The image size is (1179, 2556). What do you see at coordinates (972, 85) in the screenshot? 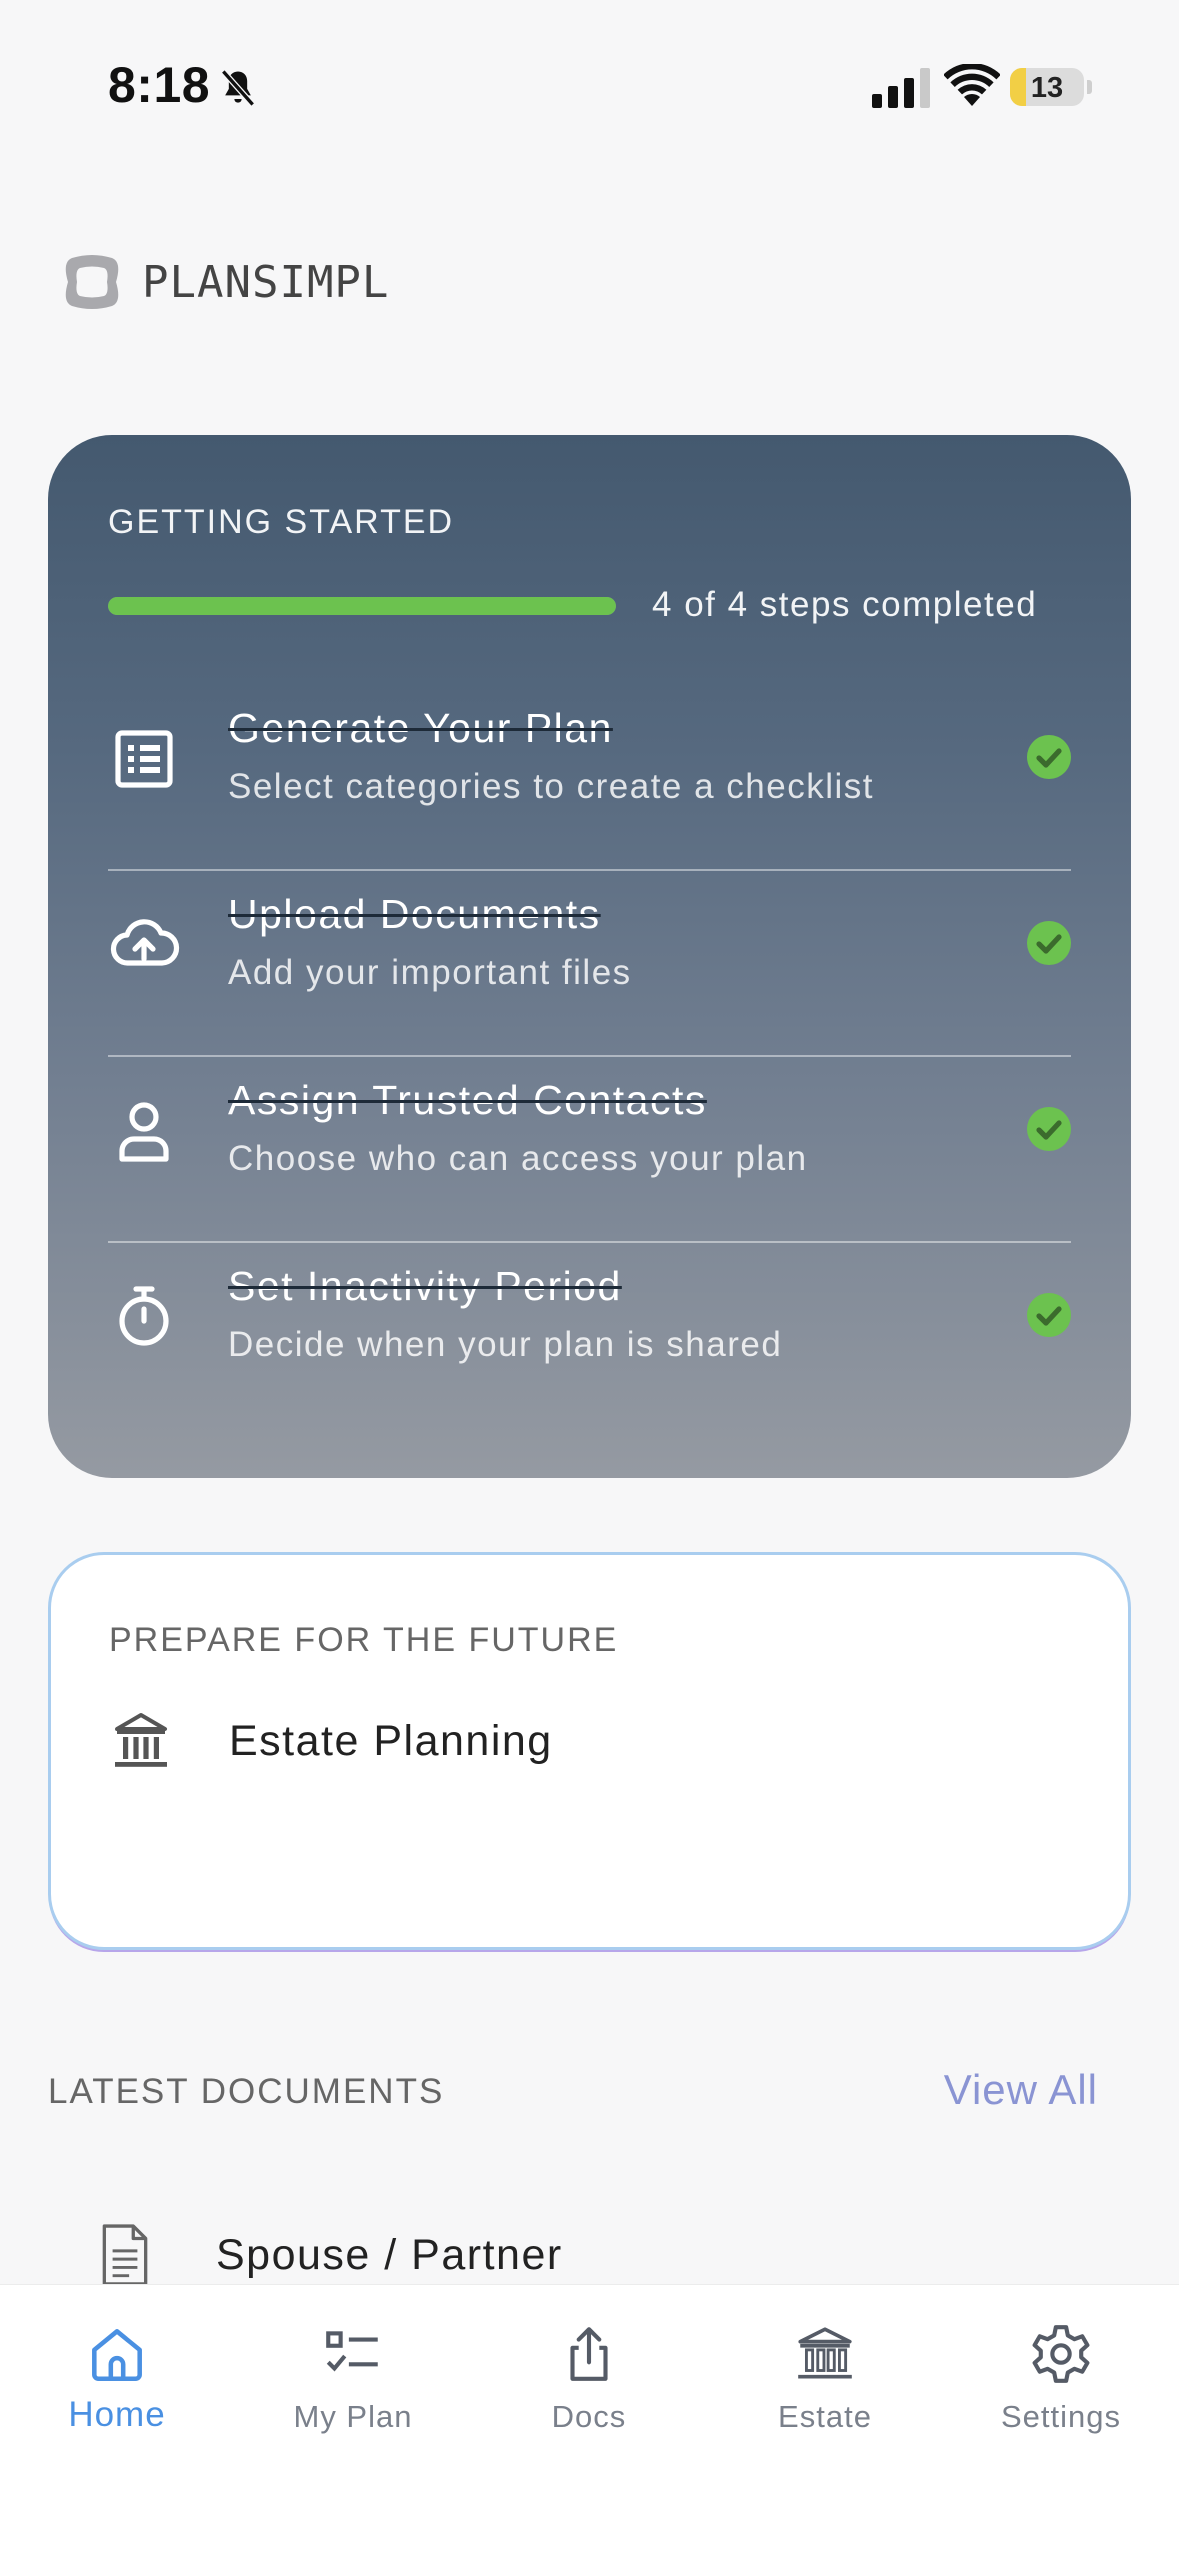
I see `wifi-icon` at bounding box center [972, 85].